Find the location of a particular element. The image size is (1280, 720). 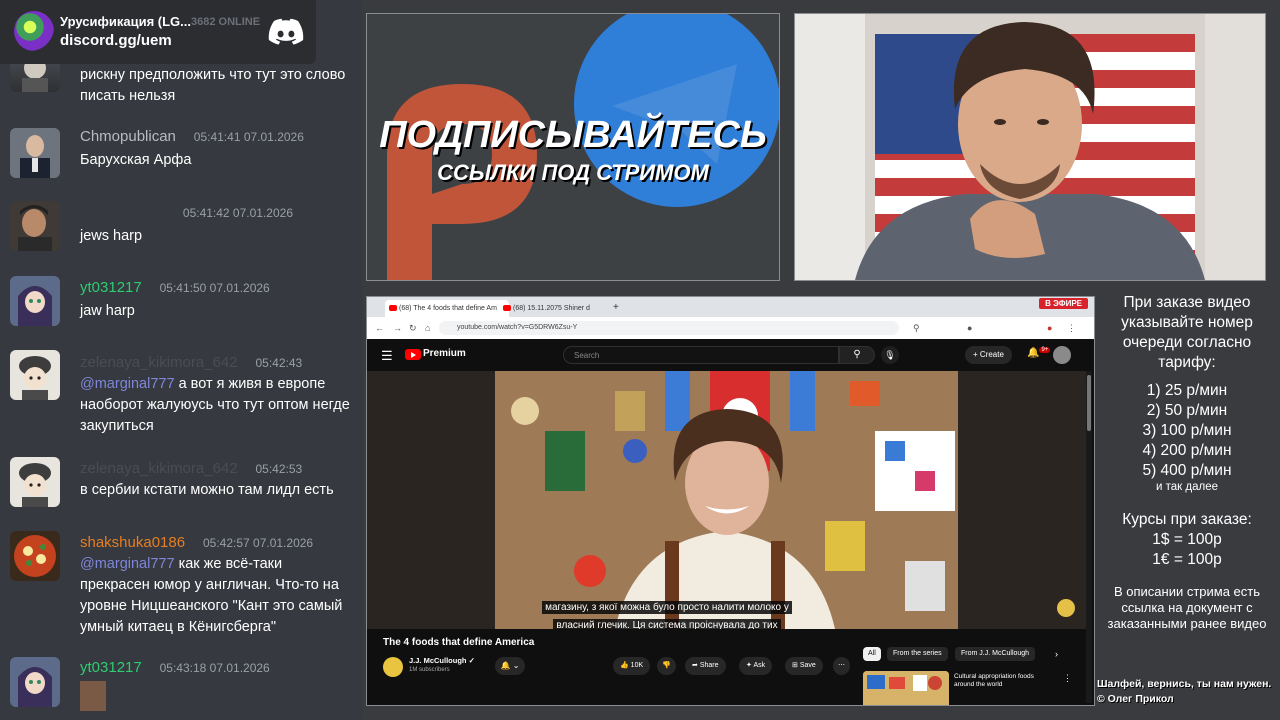

message-header: 05:41:42 07.01.2026 is located at coordinates (186, 212).